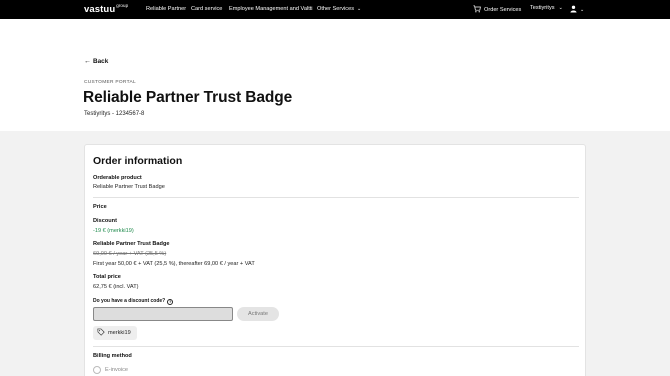  I want to click on logo-text: vastuu, so click(100, 10).